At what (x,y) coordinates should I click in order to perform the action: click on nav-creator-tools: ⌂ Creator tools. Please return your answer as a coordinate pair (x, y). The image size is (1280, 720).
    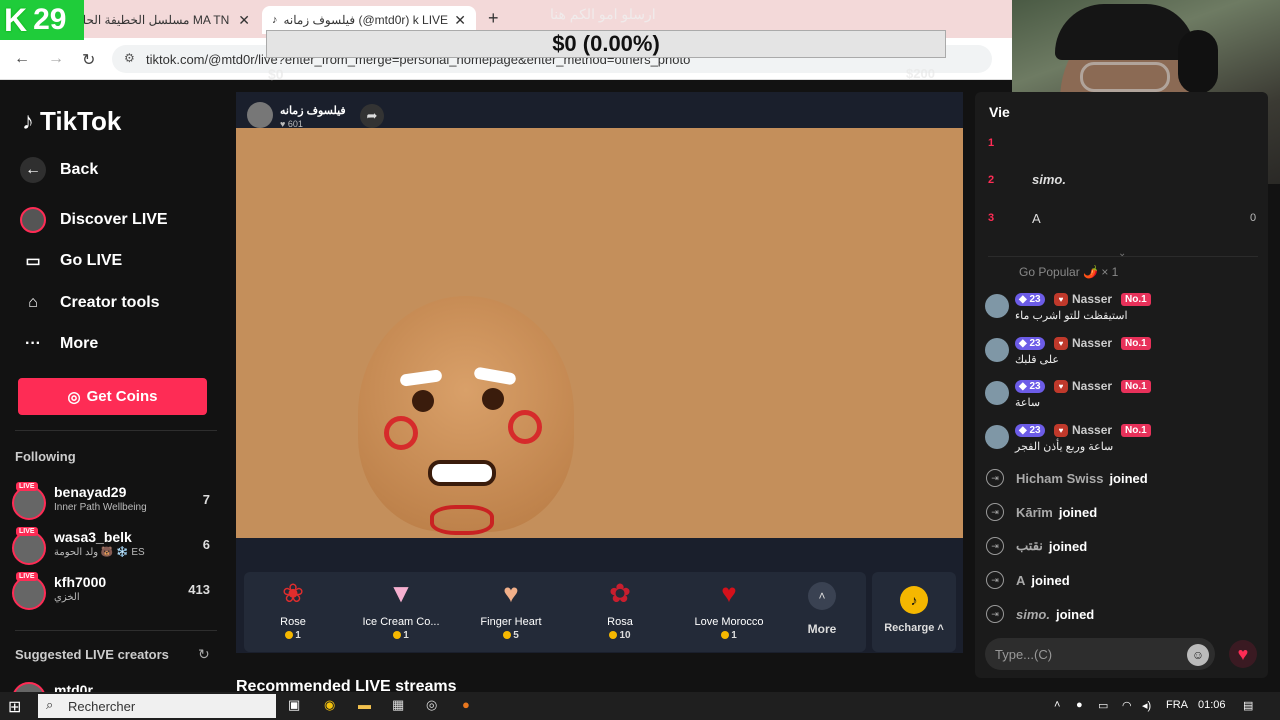
    Looking at the image, I should click on (89, 303).